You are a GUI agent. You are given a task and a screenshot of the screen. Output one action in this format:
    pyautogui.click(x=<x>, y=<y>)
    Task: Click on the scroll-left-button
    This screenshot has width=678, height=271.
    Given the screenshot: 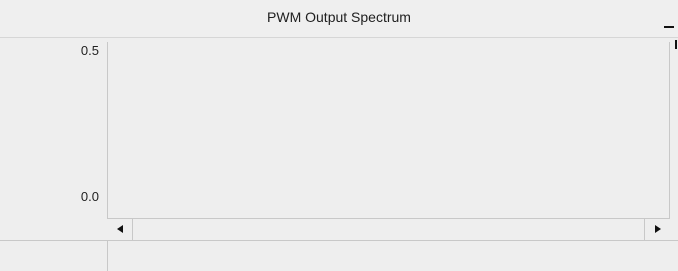 What is the action you would take?
    pyautogui.click(x=120, y=229)
    